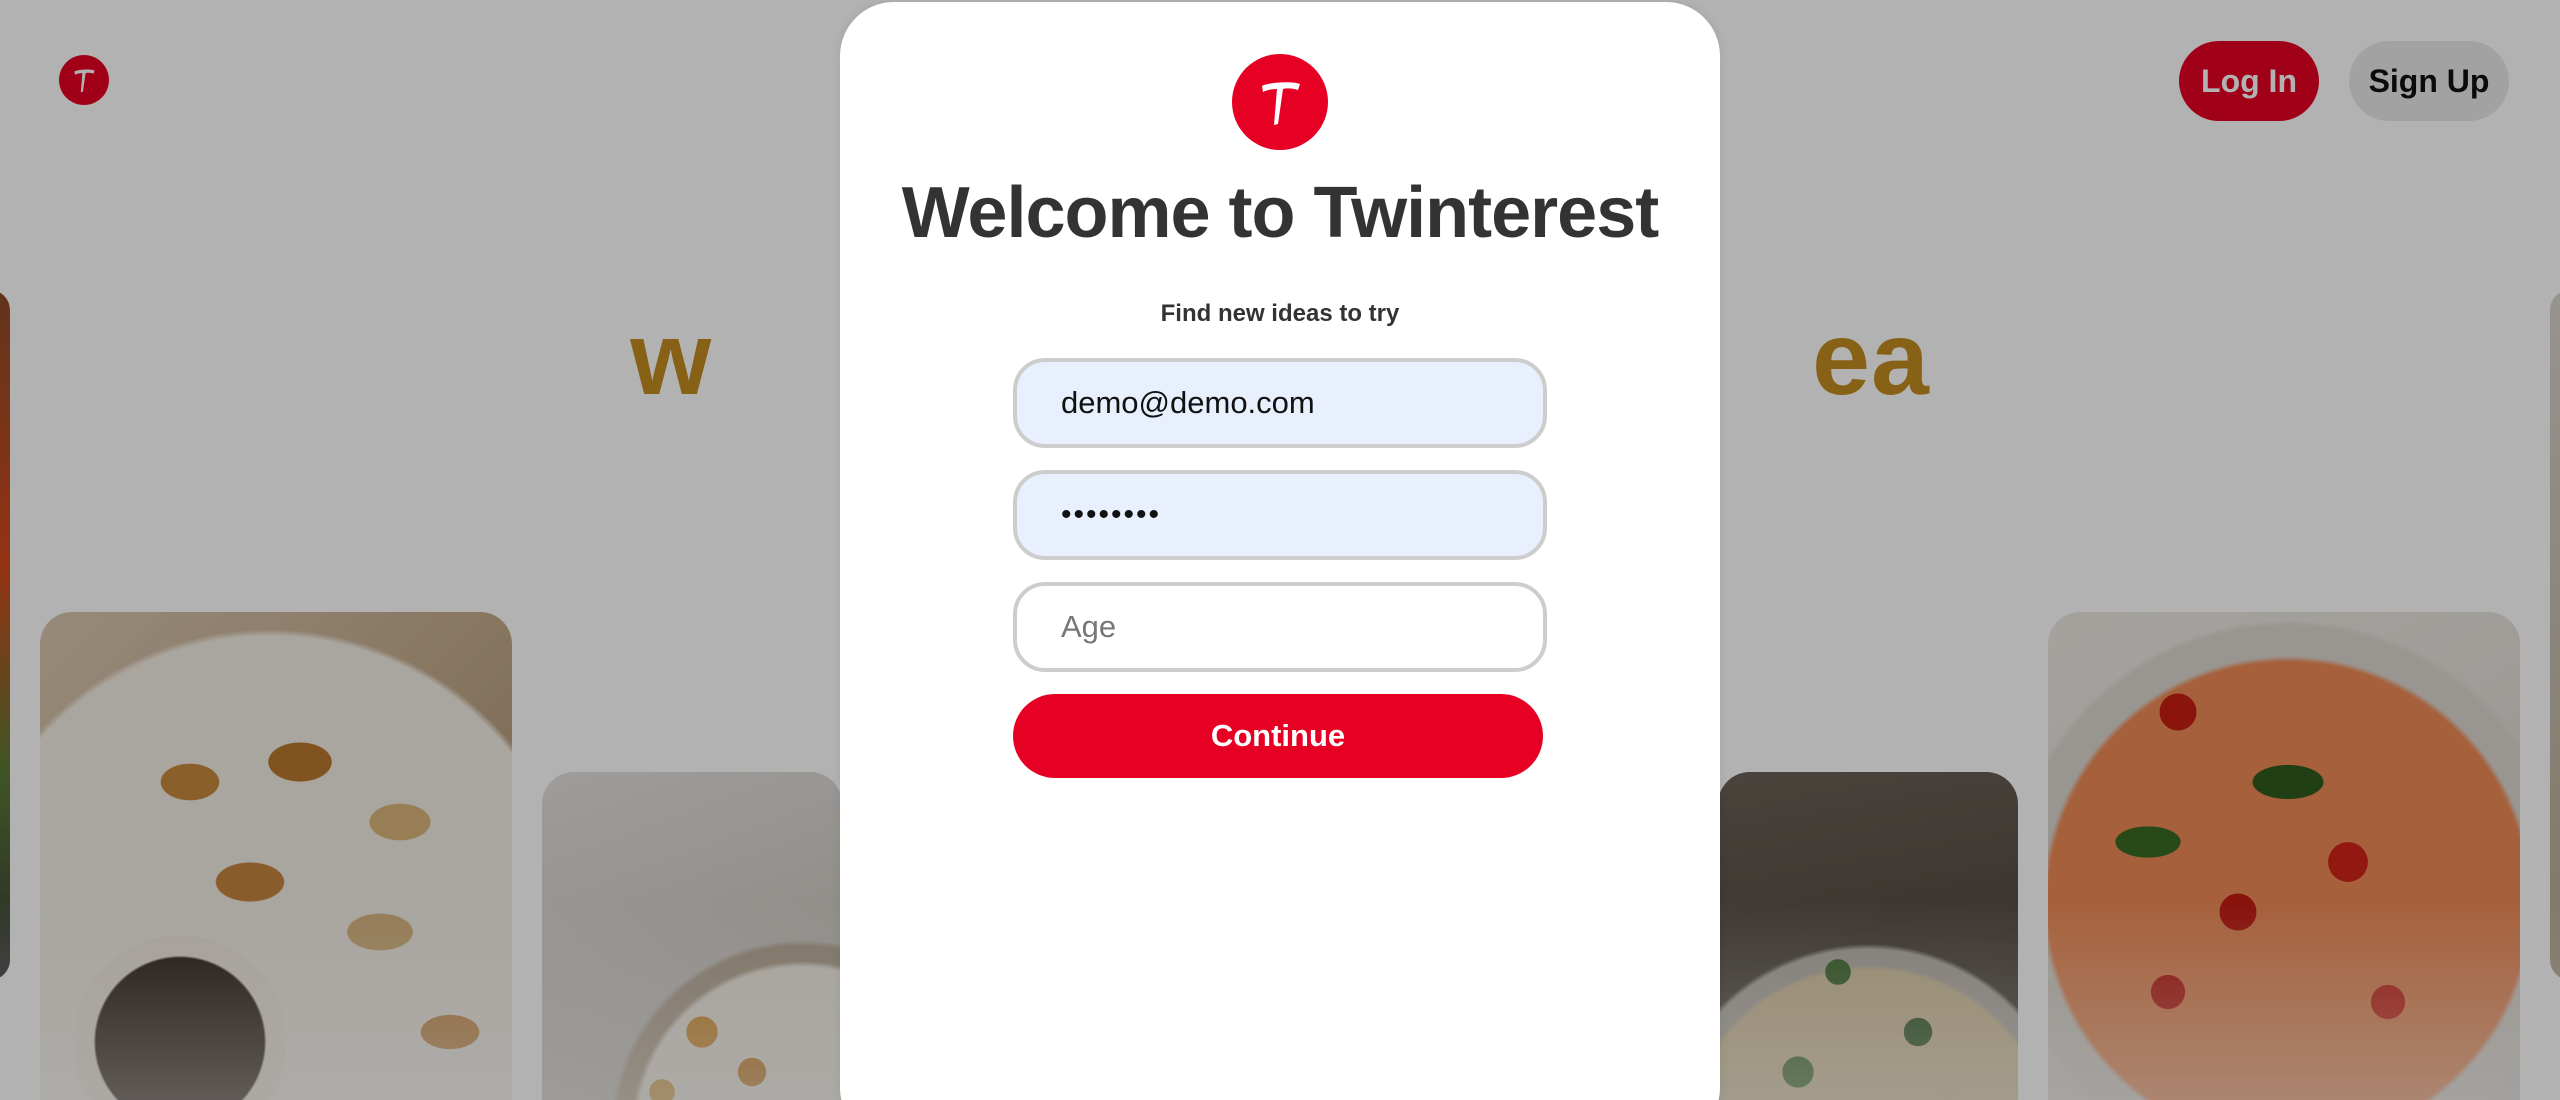 The image size is (2560, 1100). Describe the element at coordinates (1280, 313) in the screenshot. I see `modal-subtitle: Find new ideas to try` at that location.